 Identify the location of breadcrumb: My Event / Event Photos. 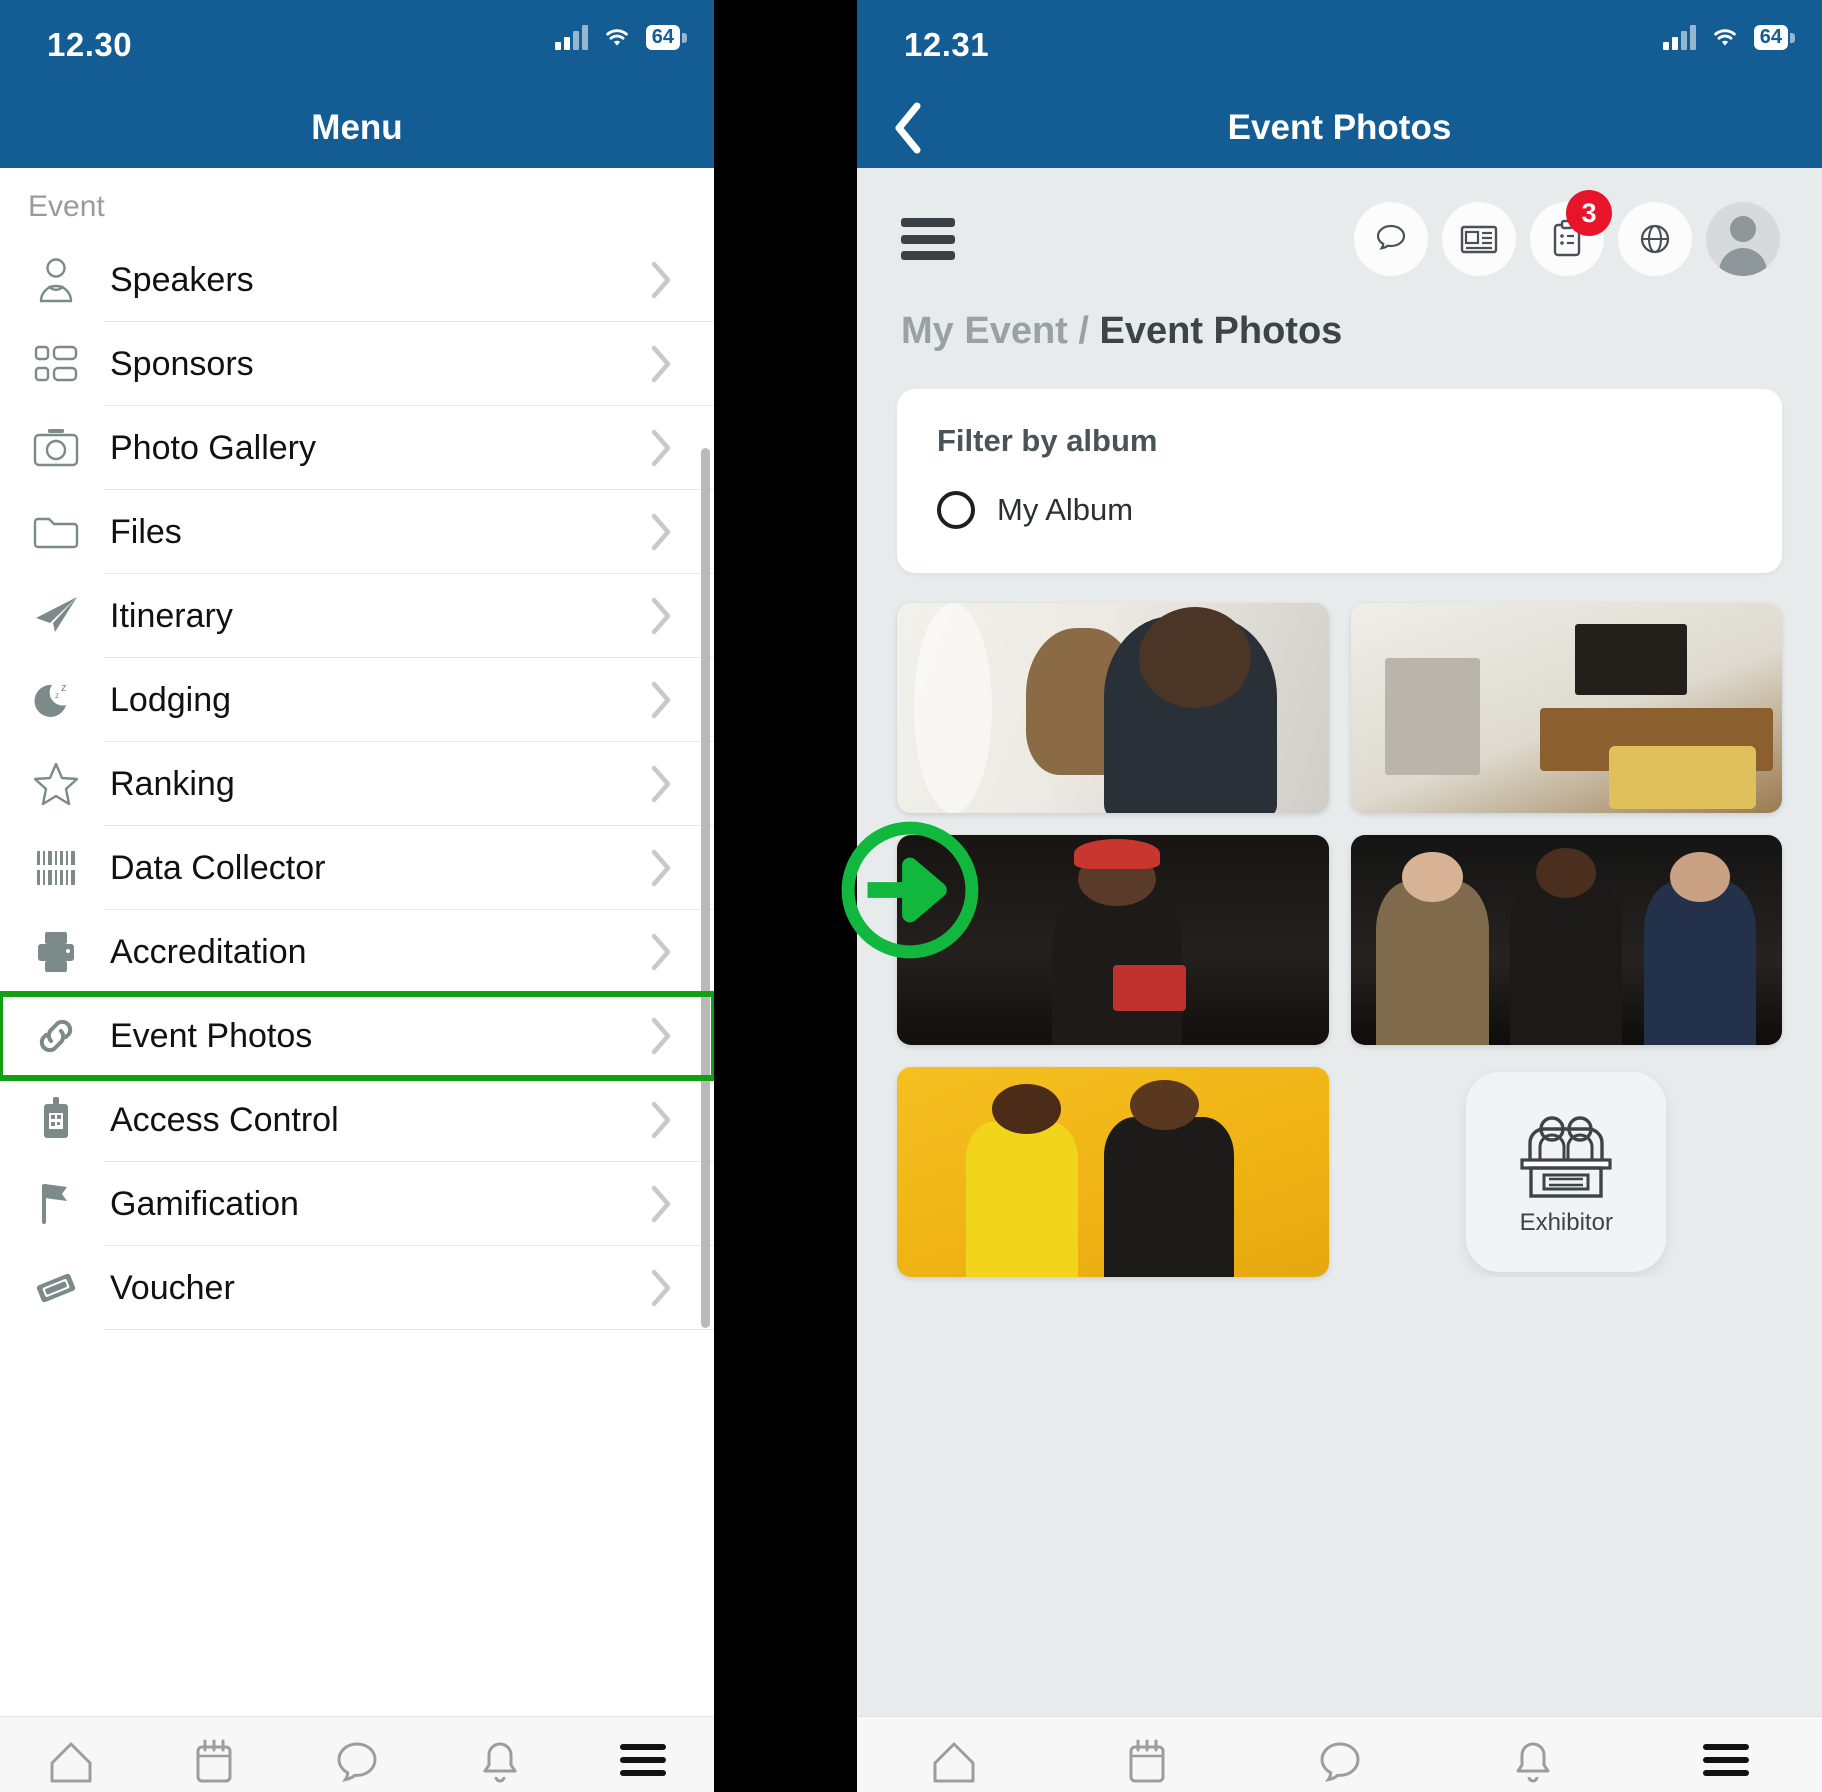
(1339, 314).